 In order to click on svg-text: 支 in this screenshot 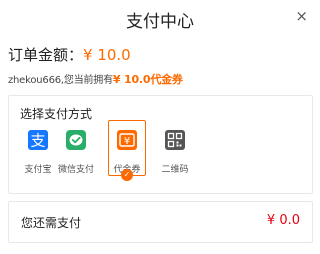, I will do `click(37, 141)`.